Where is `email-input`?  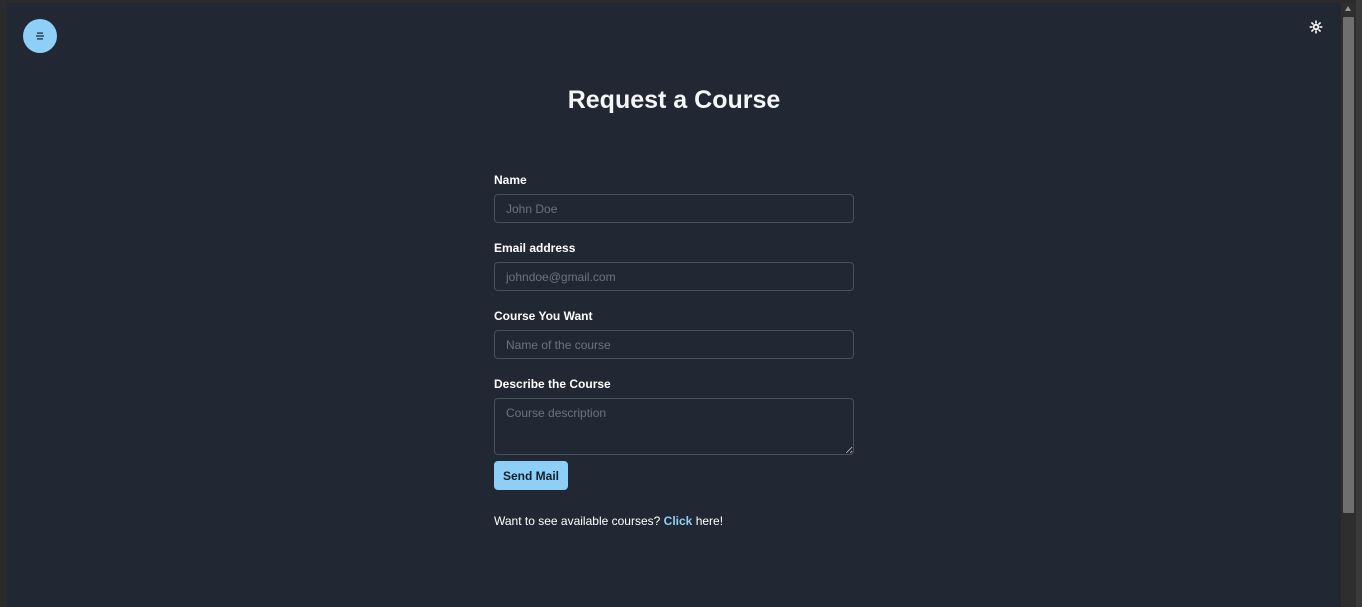 email-input is located at coordinates (674, 276).